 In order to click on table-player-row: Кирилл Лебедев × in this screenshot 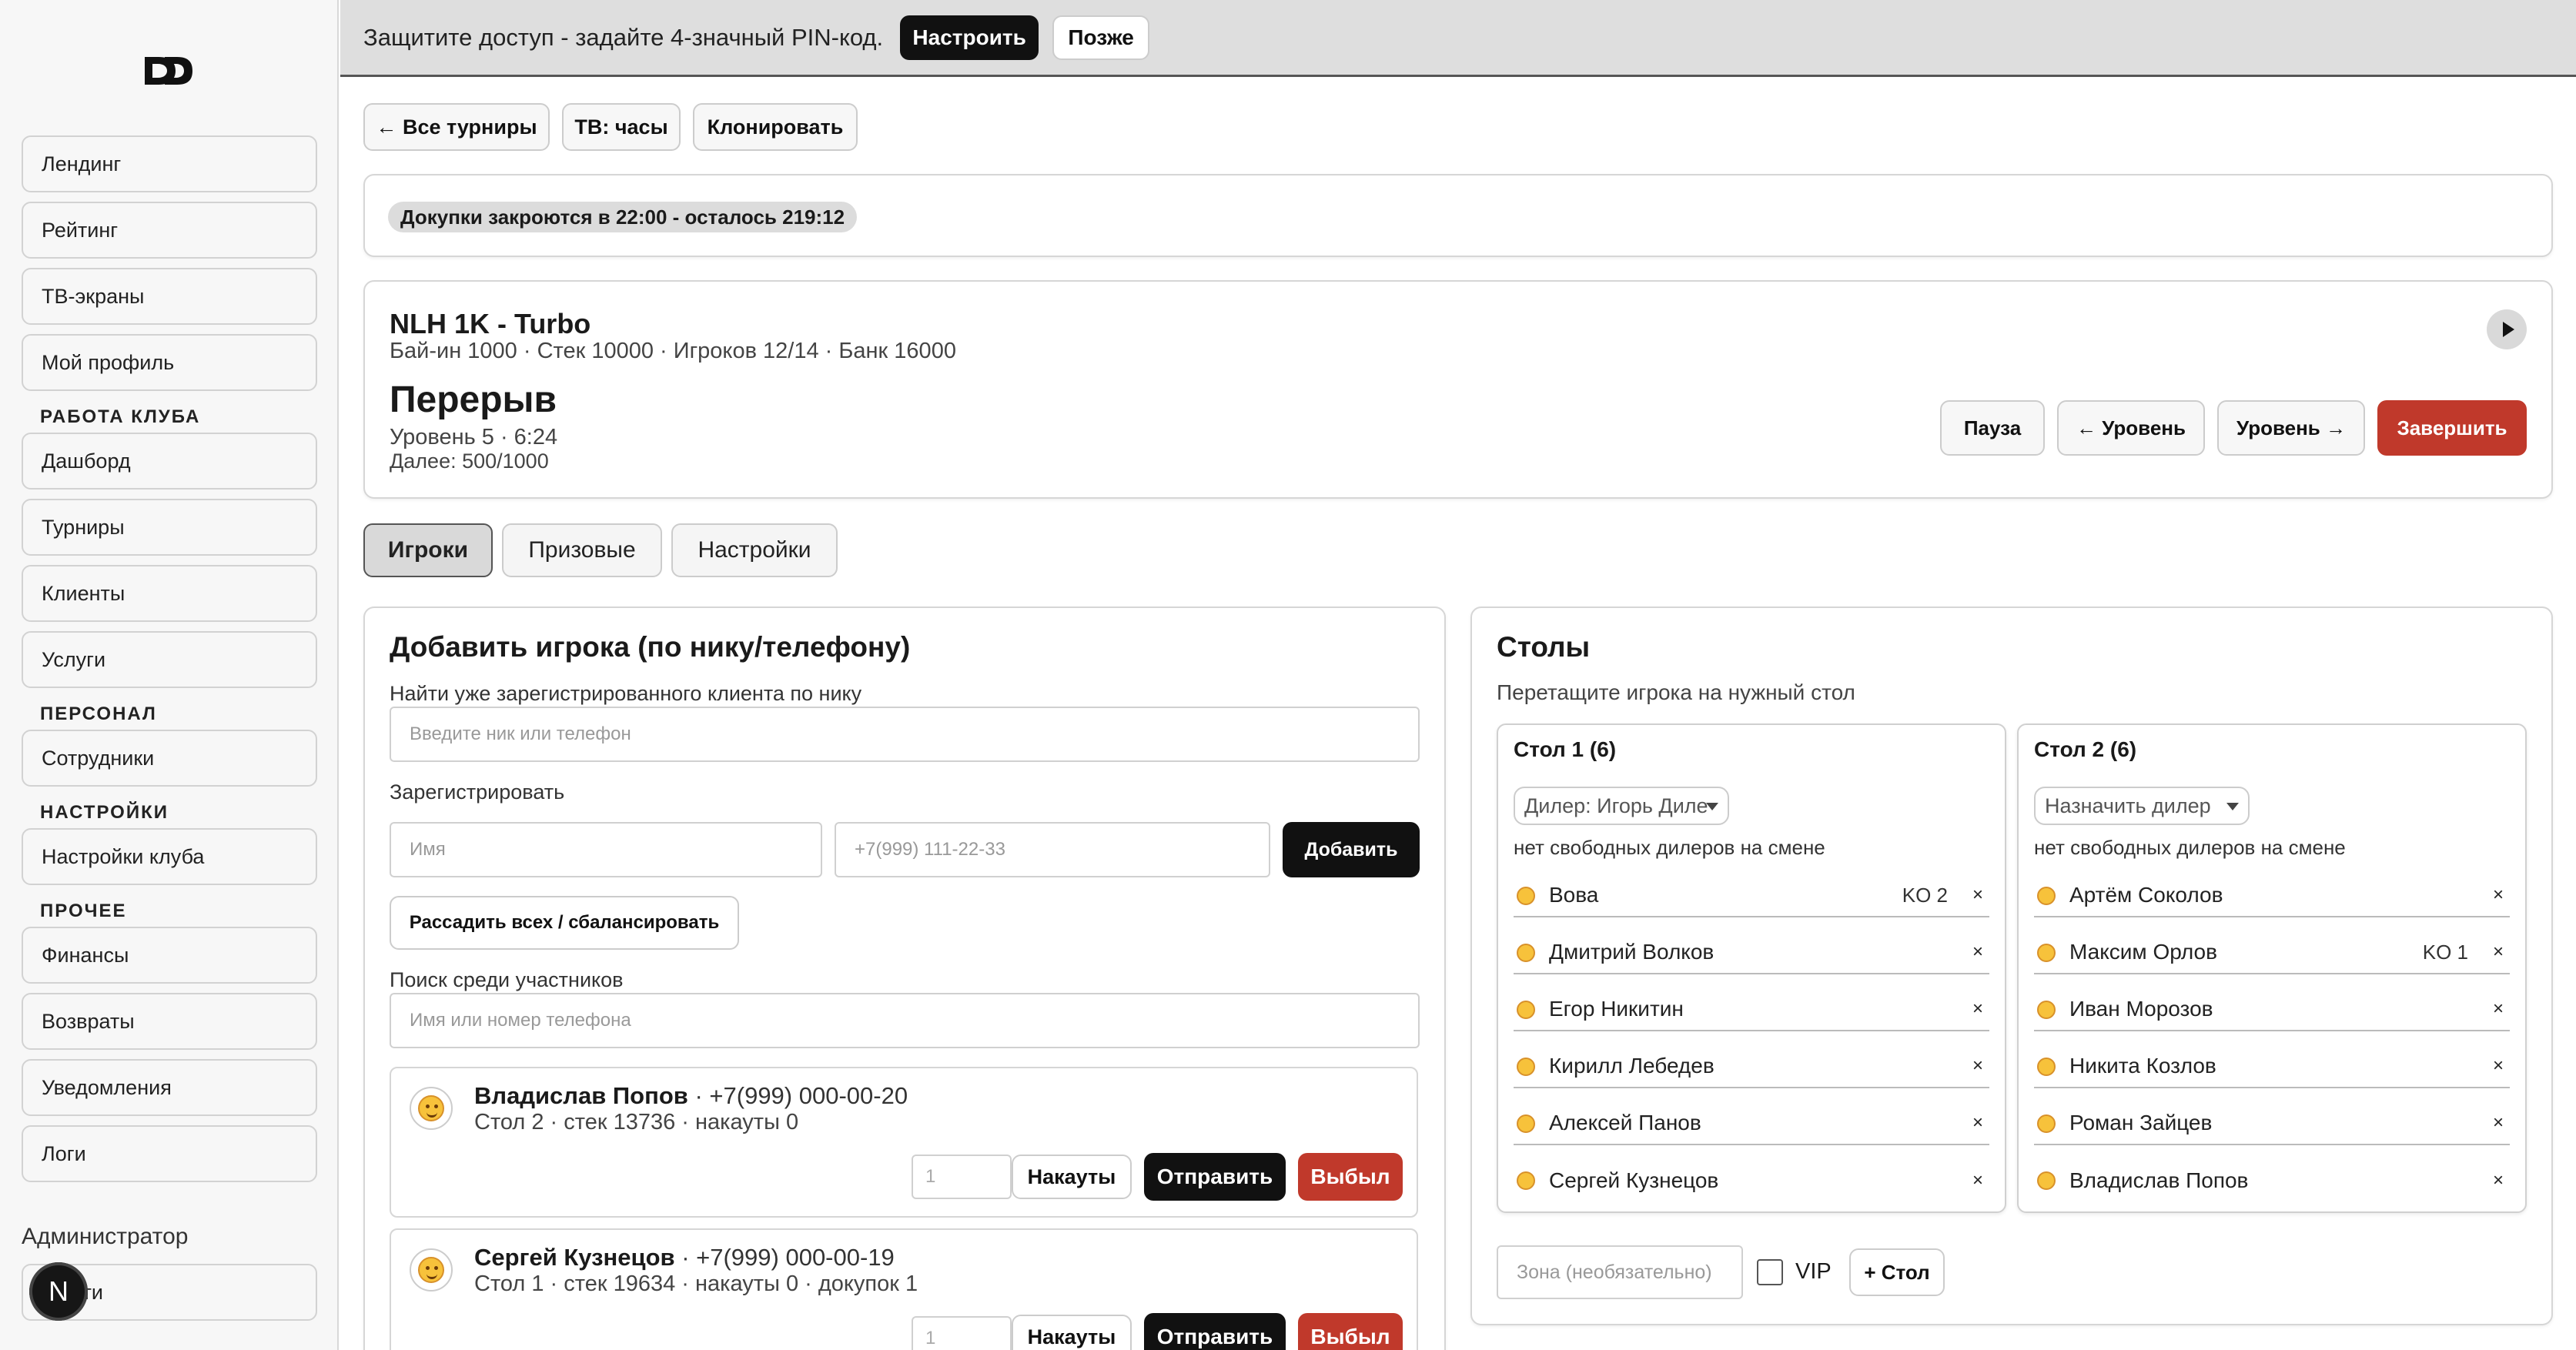, I will do `click(1751, 1066)`.